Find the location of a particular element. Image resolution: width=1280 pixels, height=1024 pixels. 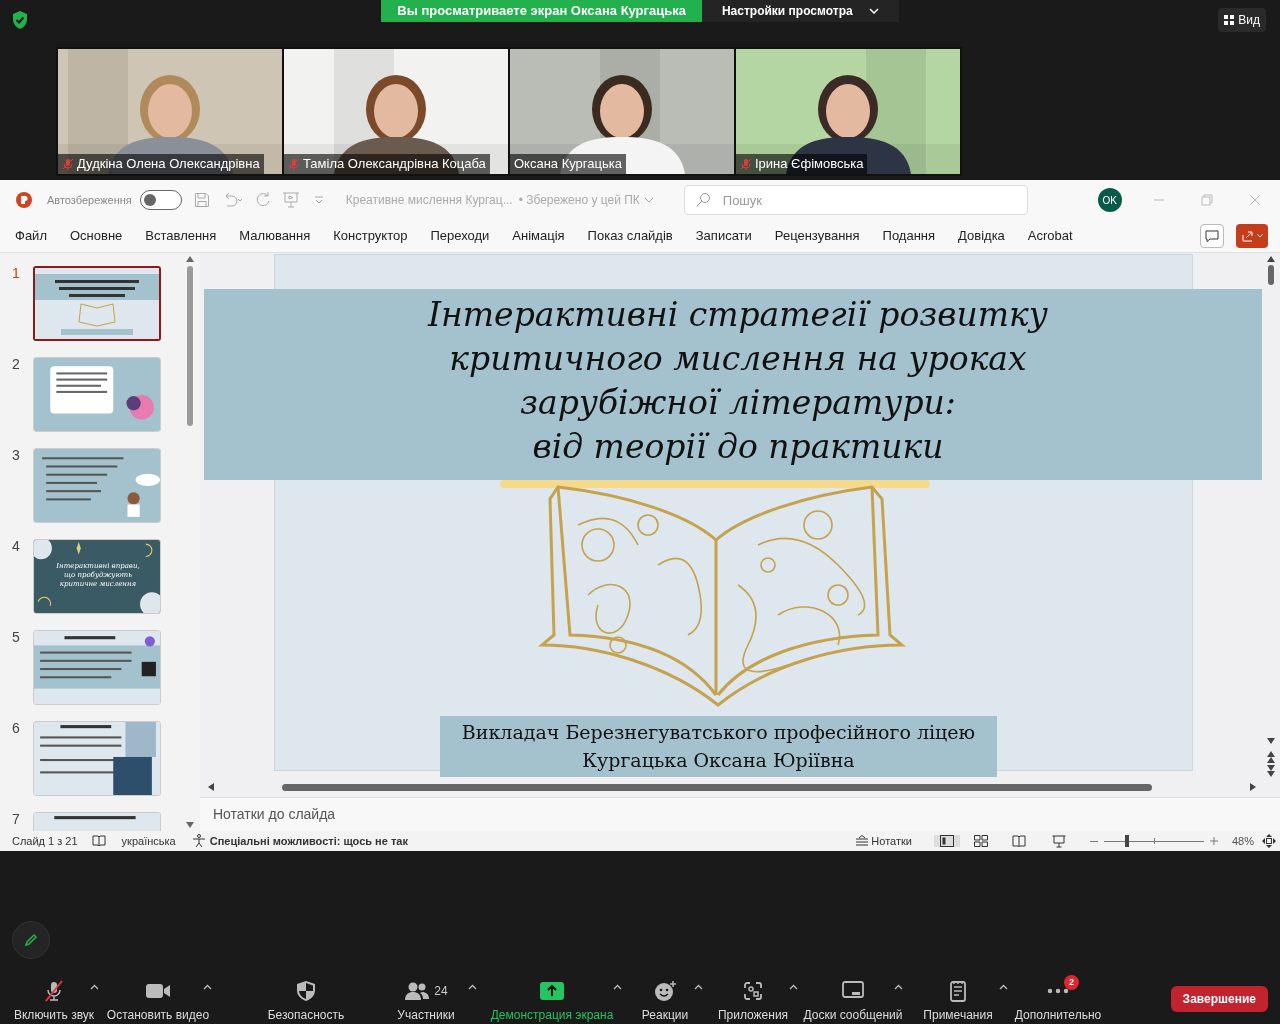

monitor-icon is located at coordinates (853, 991).